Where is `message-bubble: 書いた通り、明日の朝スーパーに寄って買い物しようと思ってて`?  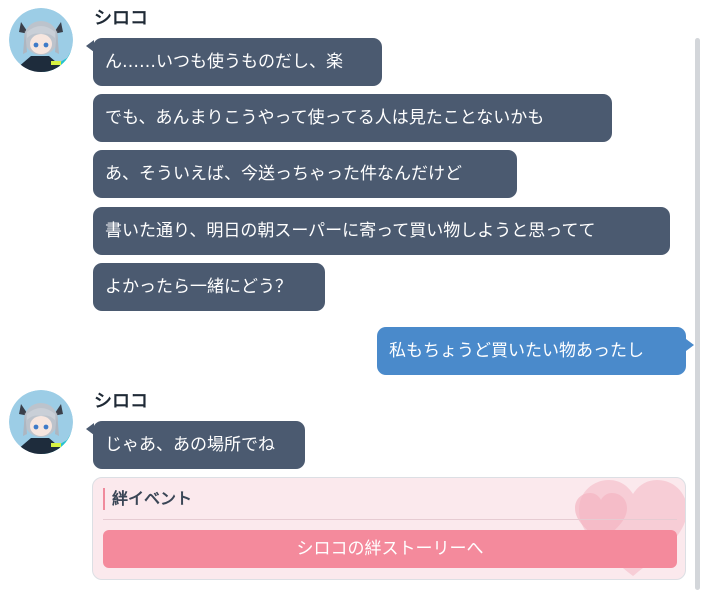 message-bubble: 書いた通り、明日の朝スーパーに寄って買い物しようと思ってて is located at coordinates (381, 231).